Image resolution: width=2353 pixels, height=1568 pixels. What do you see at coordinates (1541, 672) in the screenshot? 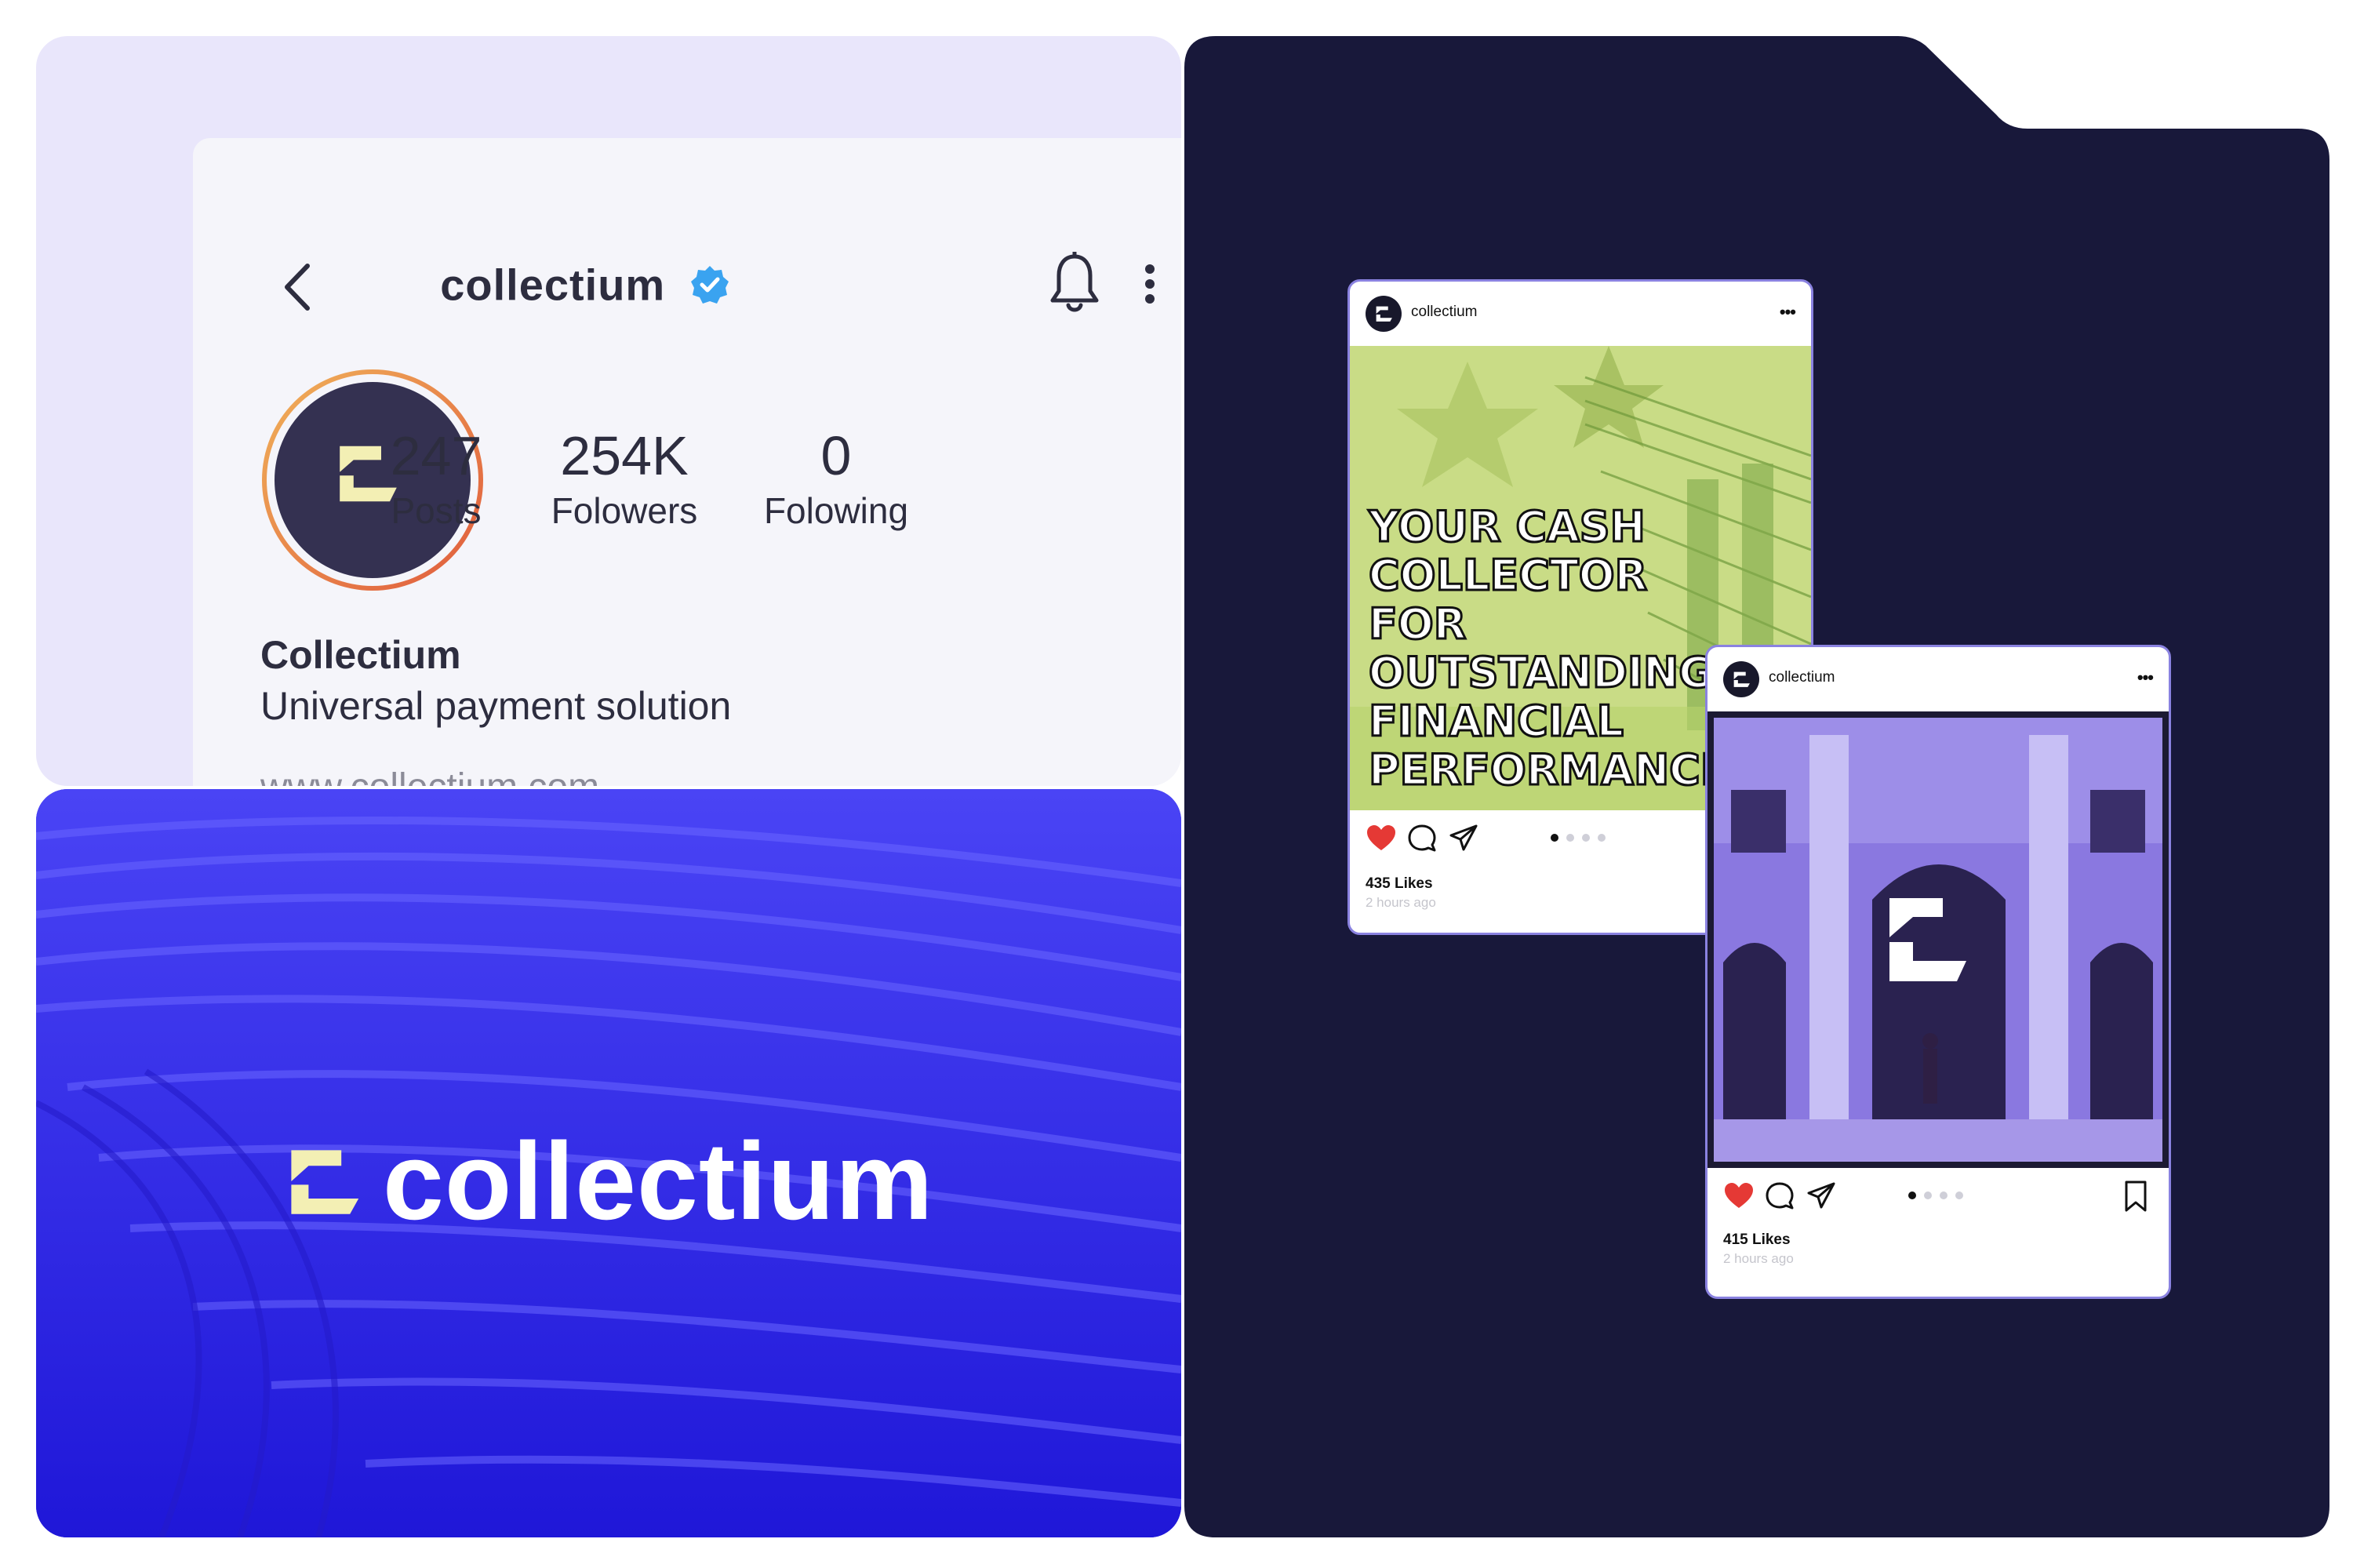
I see `headline-line: OUTSTANDING` at bounding box center [1541, 672].